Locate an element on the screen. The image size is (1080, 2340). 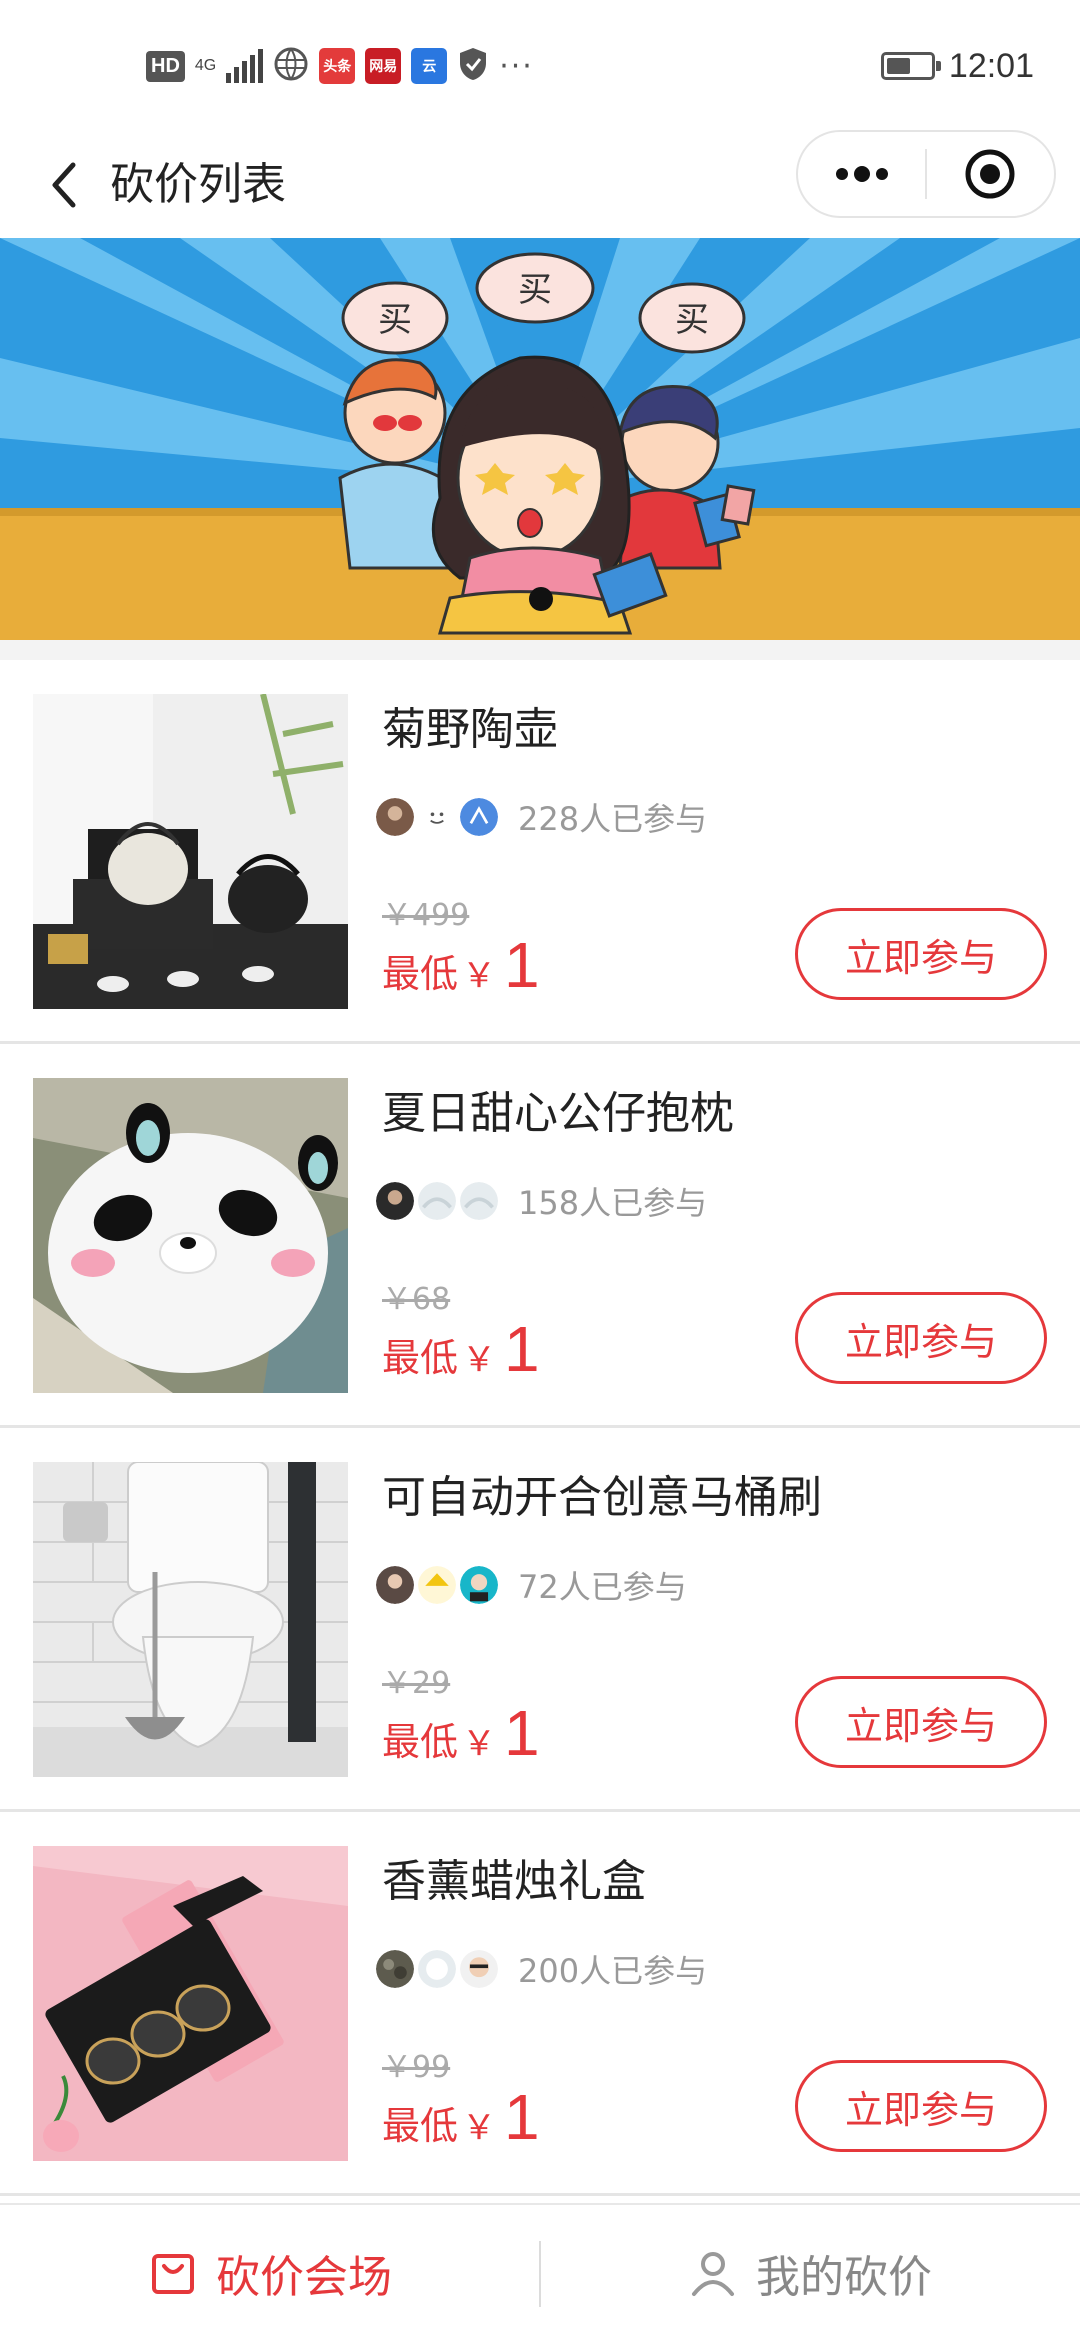
signal-icon is located at coordinates (245, 66).